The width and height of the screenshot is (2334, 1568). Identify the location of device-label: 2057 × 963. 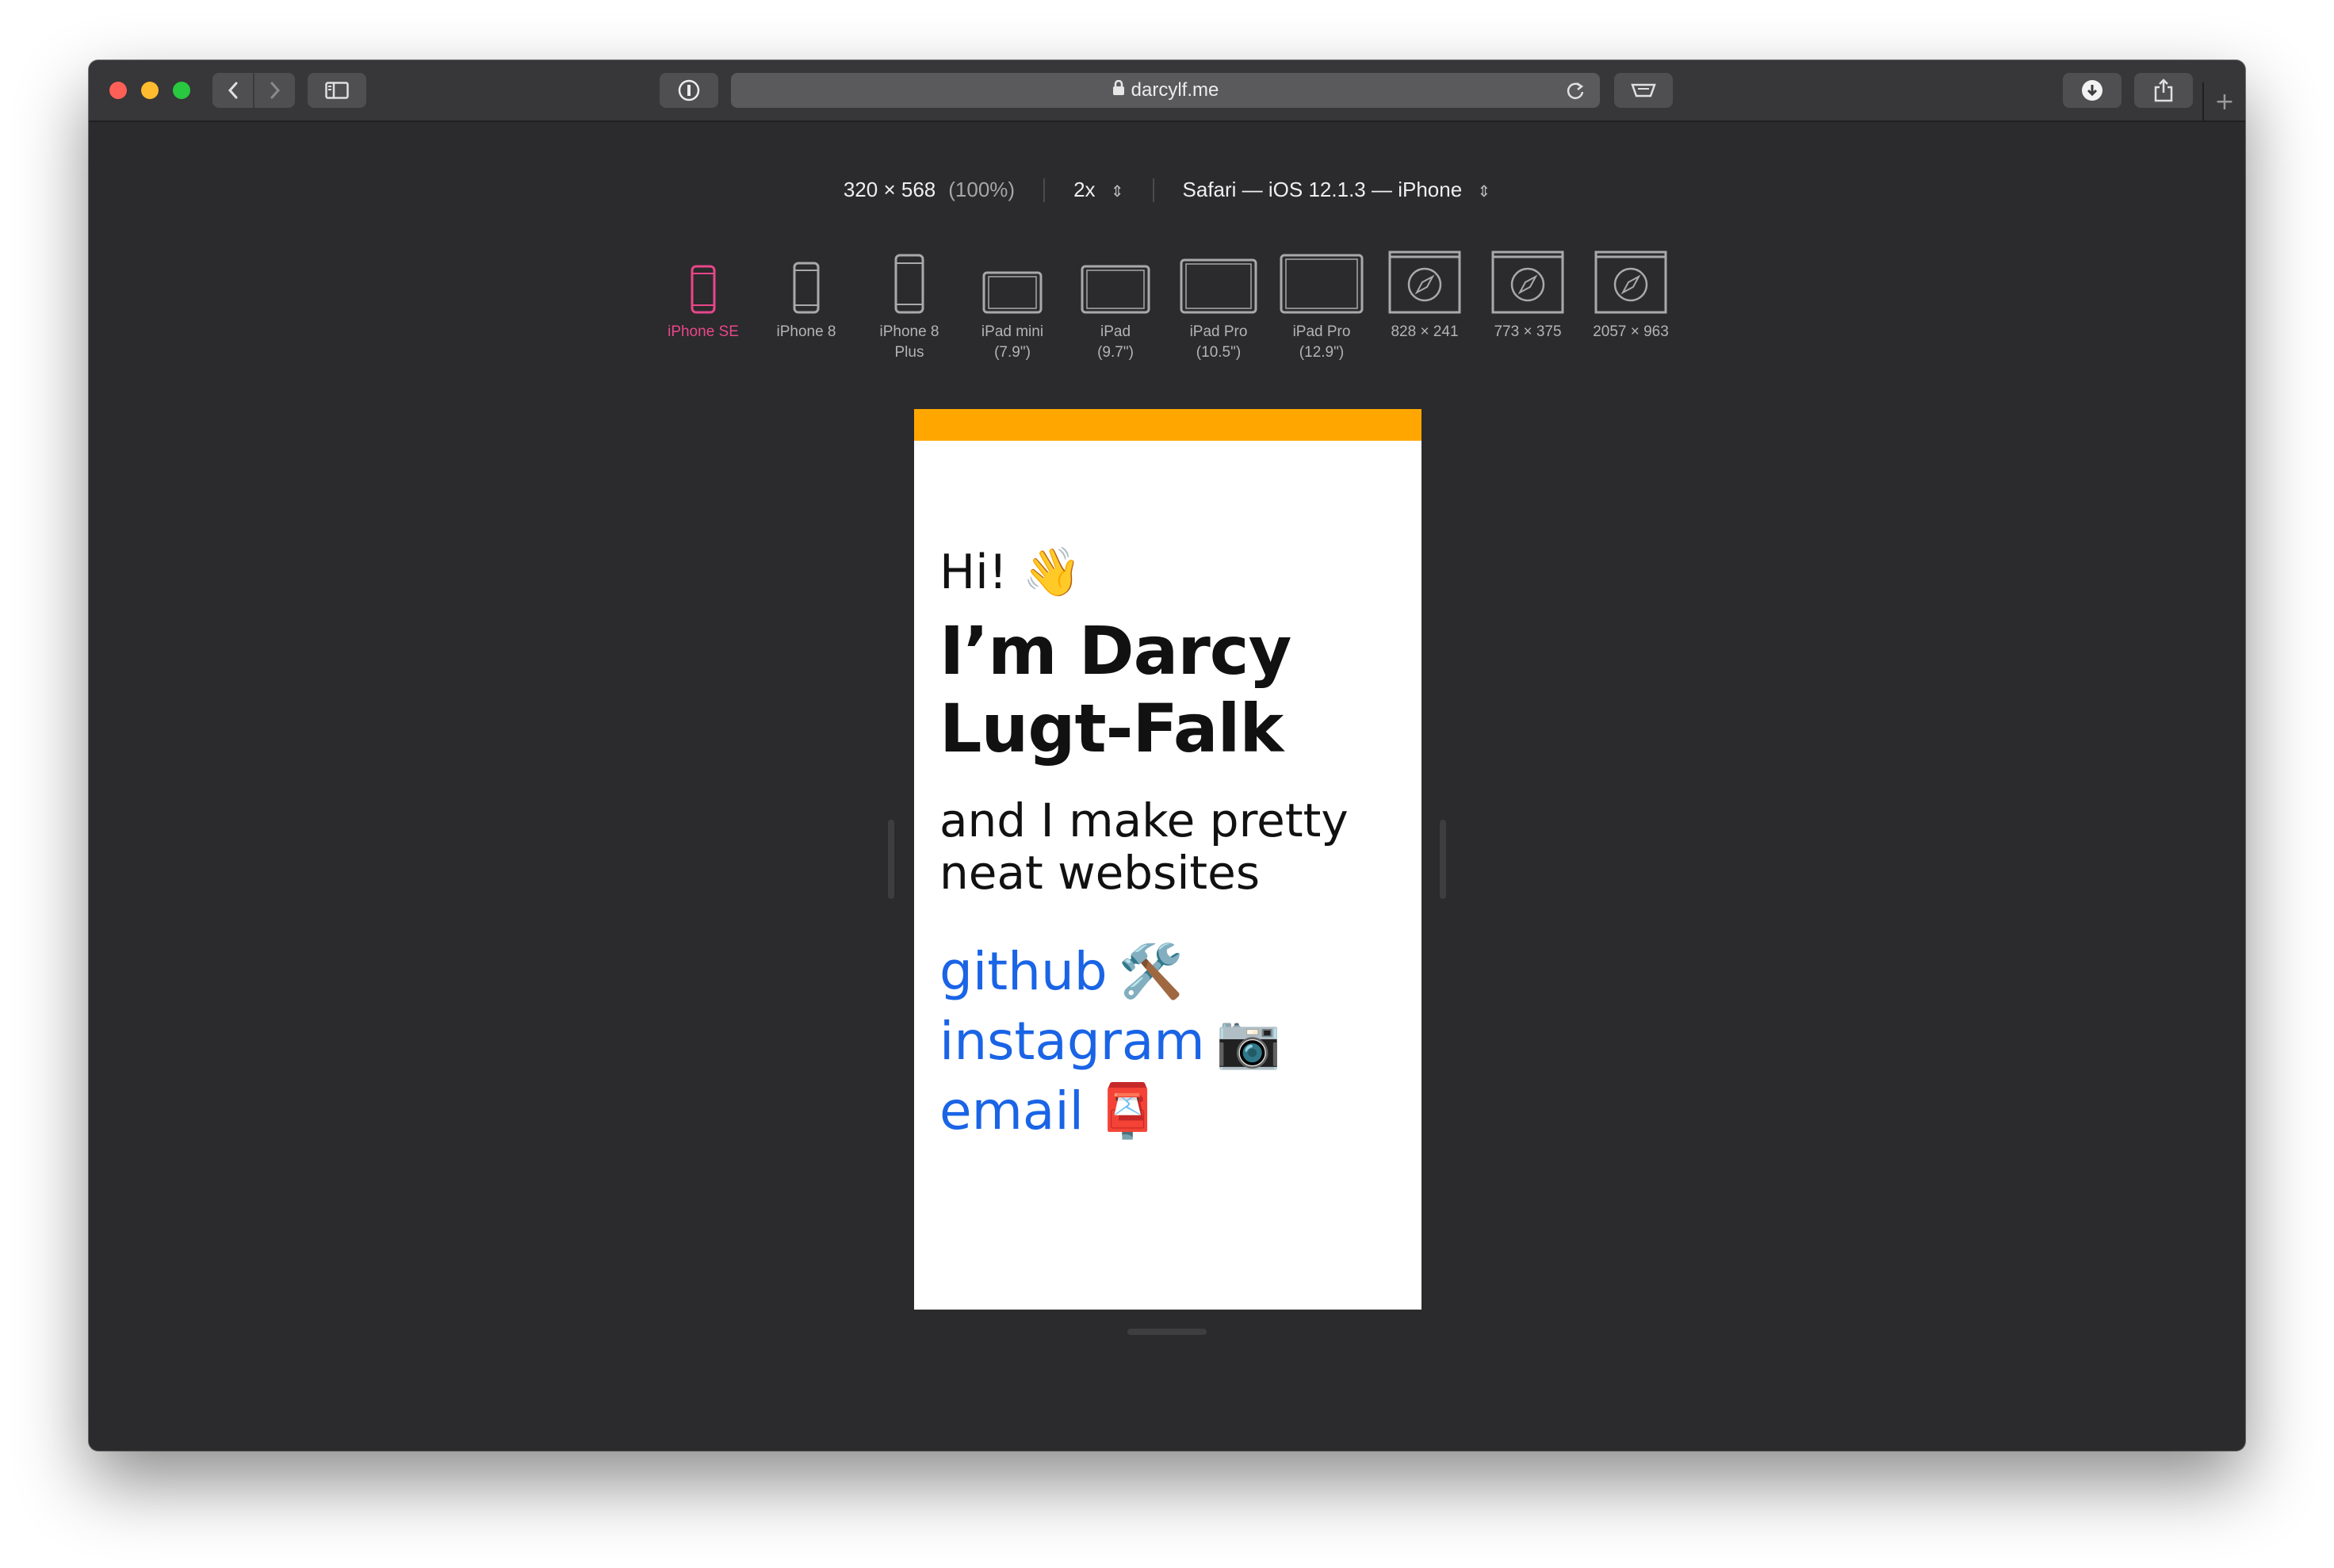
(1631, 332).